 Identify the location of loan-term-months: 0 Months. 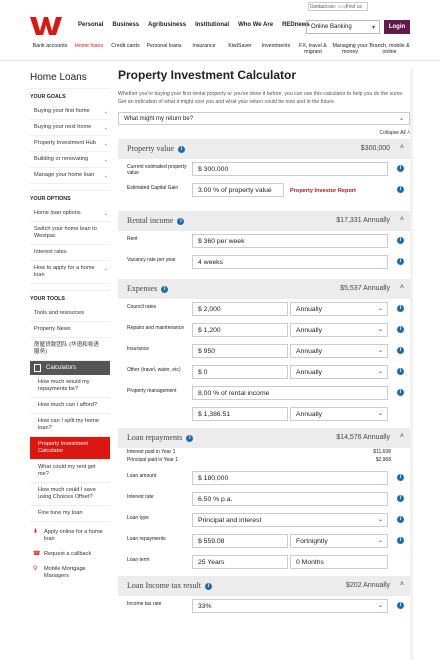
(339, 562).